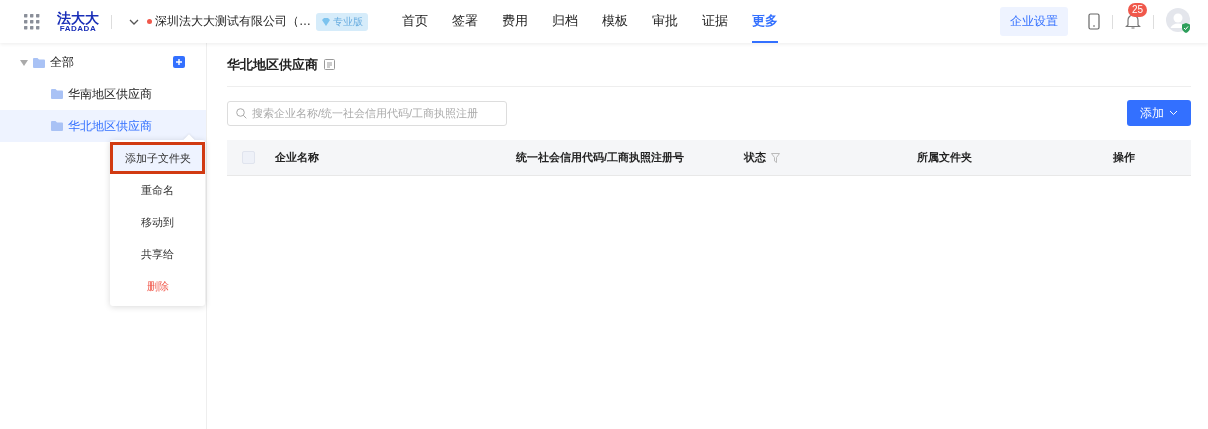  What do you see at coordinates (329, 64) in the screenshot?
I see `note-icon` at bounding box center [329, 64].